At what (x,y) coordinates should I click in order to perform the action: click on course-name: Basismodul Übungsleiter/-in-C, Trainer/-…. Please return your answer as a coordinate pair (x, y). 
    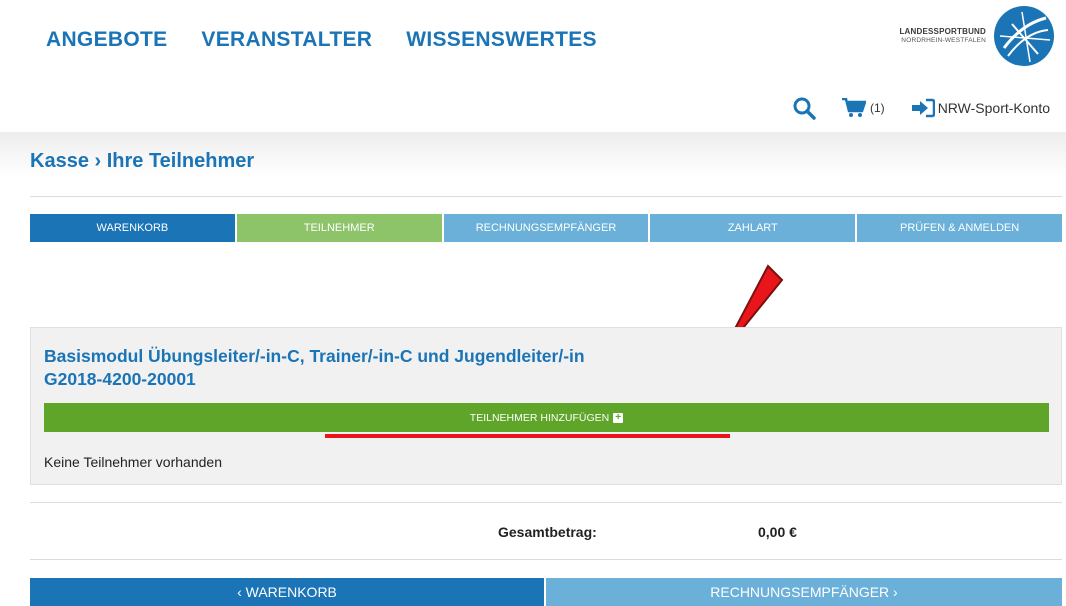
    Looking at the image, I should click on (314, 356).